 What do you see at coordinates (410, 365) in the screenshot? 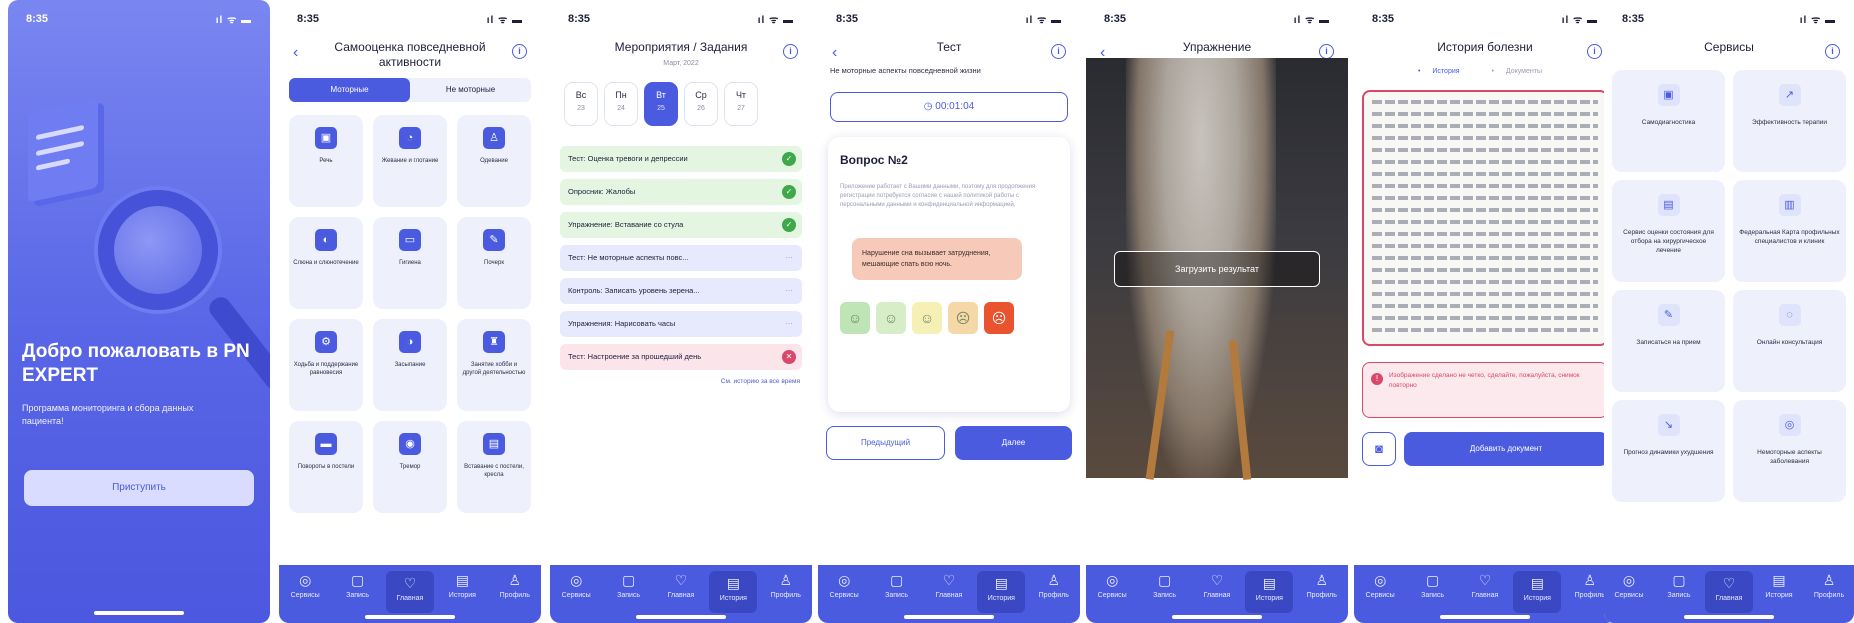
I see `assessment-card: ◑ Засыпание` at bounding box center [410, 365].